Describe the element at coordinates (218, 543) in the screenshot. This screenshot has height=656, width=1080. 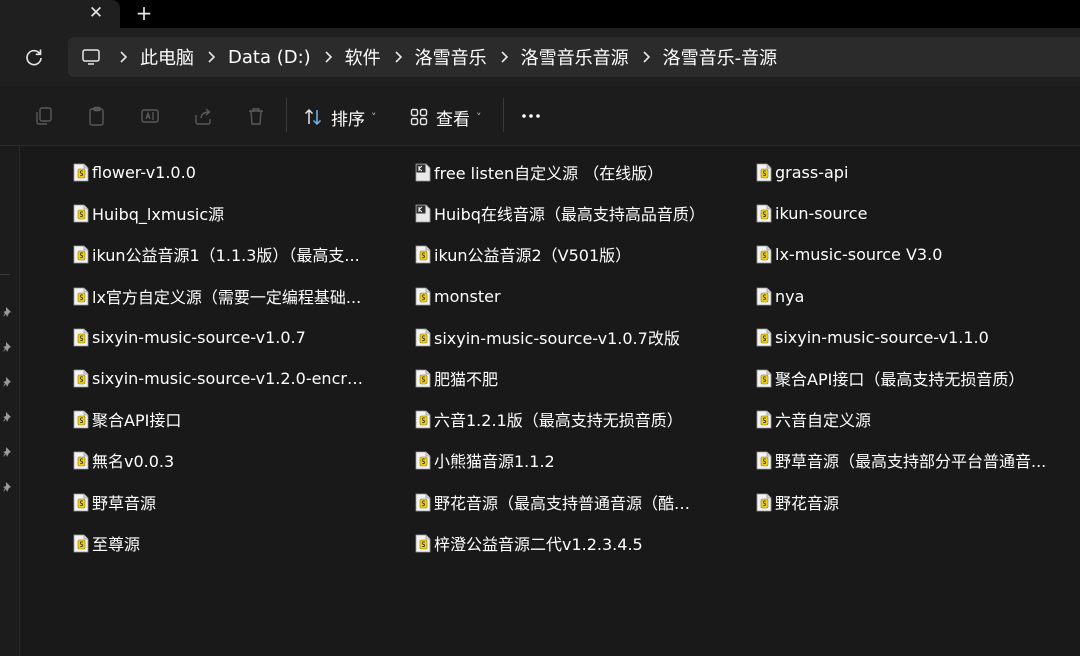
I see `file-item: 至尊源` at that location.